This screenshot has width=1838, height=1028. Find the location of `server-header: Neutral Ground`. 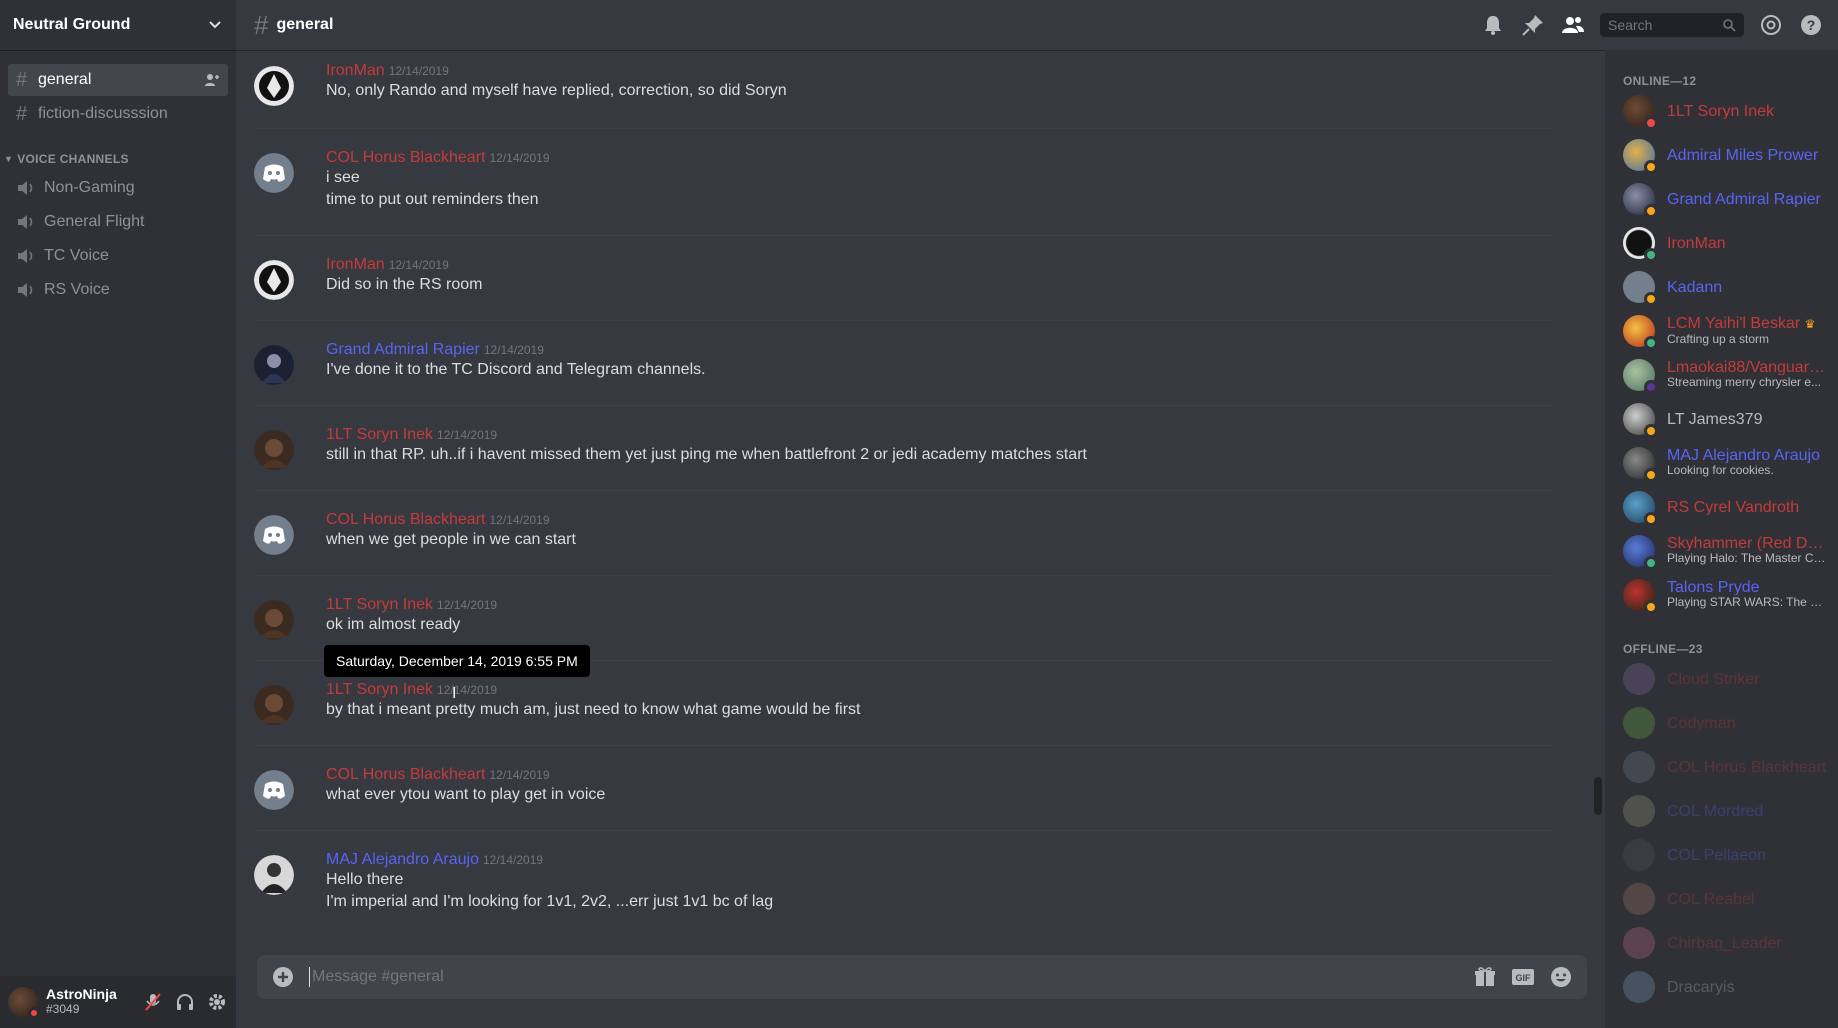

server-header: Neutral Ground is located at coordinates (118, 25).